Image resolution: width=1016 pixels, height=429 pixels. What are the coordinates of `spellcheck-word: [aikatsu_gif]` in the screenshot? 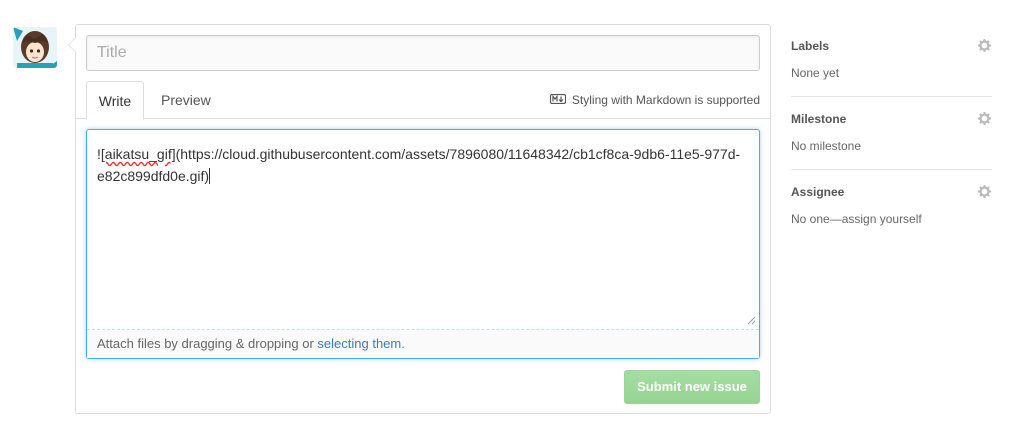 It's located at (138, 154).